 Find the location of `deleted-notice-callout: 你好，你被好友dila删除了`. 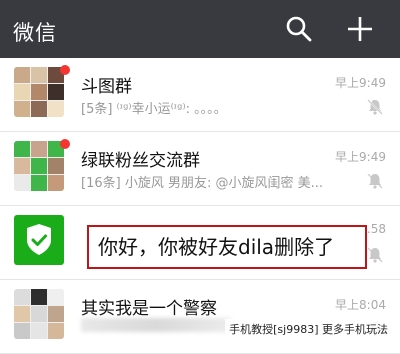

deleted-notice-callout: 你好，你被好友dila删除了 is located at coordinates (227, 247).